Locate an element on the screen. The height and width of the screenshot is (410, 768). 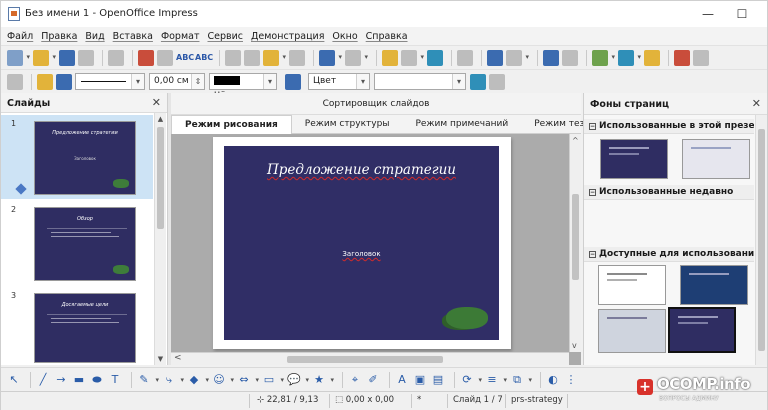
scroll-down-icon: ▼ is located at coordinates (160, 359).